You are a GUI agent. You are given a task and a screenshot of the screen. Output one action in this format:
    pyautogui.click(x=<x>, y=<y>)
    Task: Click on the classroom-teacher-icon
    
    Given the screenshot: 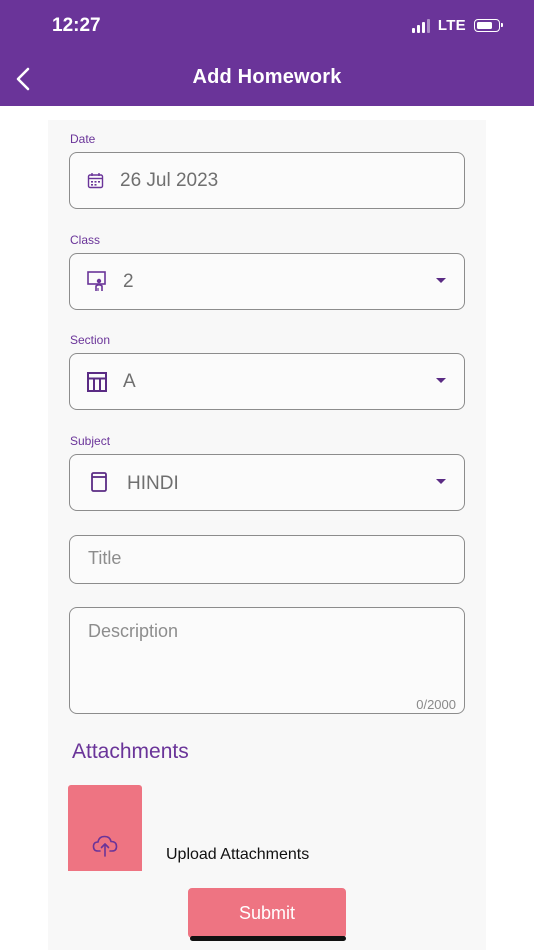 What is the action you would take?
    pyautogui.click(x=96, y=281)
    